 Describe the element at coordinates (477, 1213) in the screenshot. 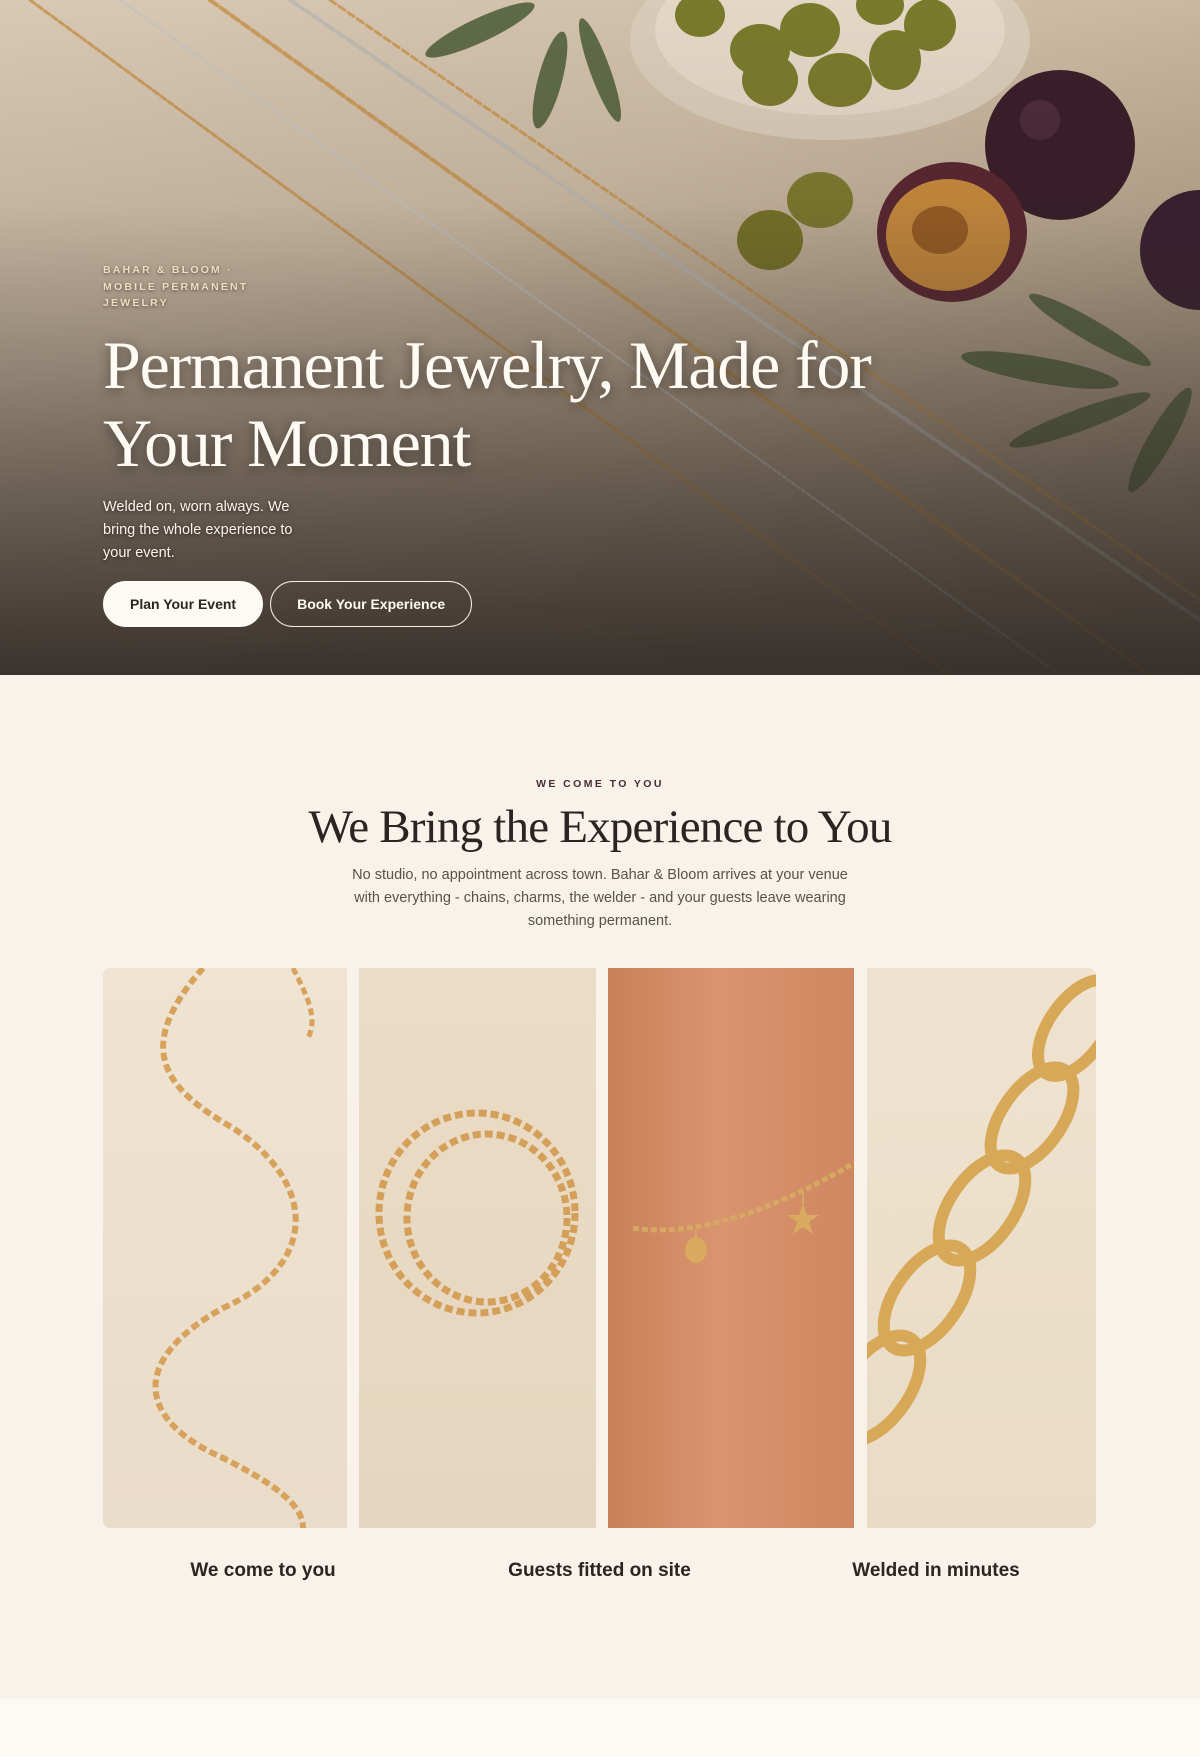

I see `coiled-chain-icon` at that location.